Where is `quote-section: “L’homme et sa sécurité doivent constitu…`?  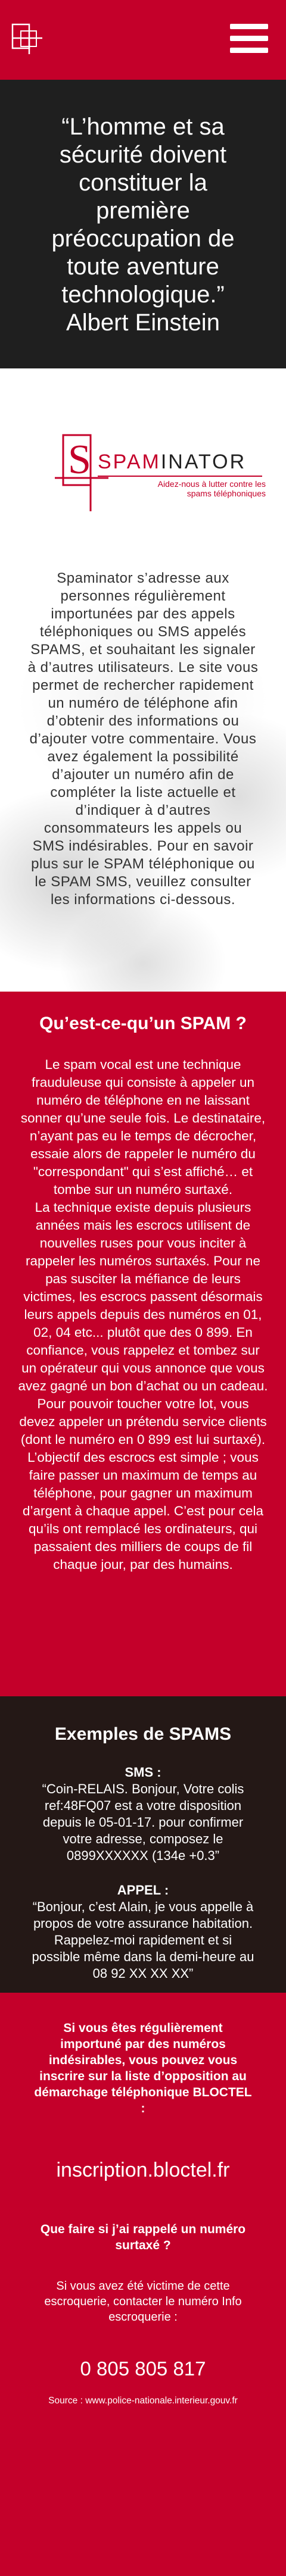
quote-section: “L’homme et sa sécurité doivent constitu… is located at coordinates (143, 224).